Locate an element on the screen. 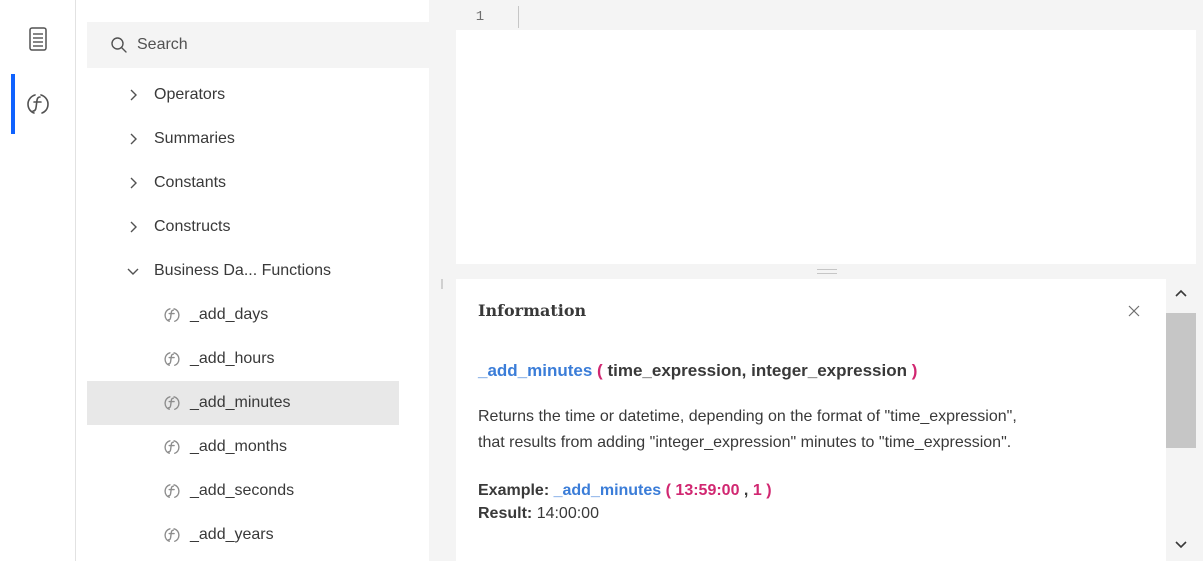 This screenshot has height=561, width=1203. function-example: Example: _add_minutes ( 13:59:00 , 1 ) is located at coordinates (625, 491).